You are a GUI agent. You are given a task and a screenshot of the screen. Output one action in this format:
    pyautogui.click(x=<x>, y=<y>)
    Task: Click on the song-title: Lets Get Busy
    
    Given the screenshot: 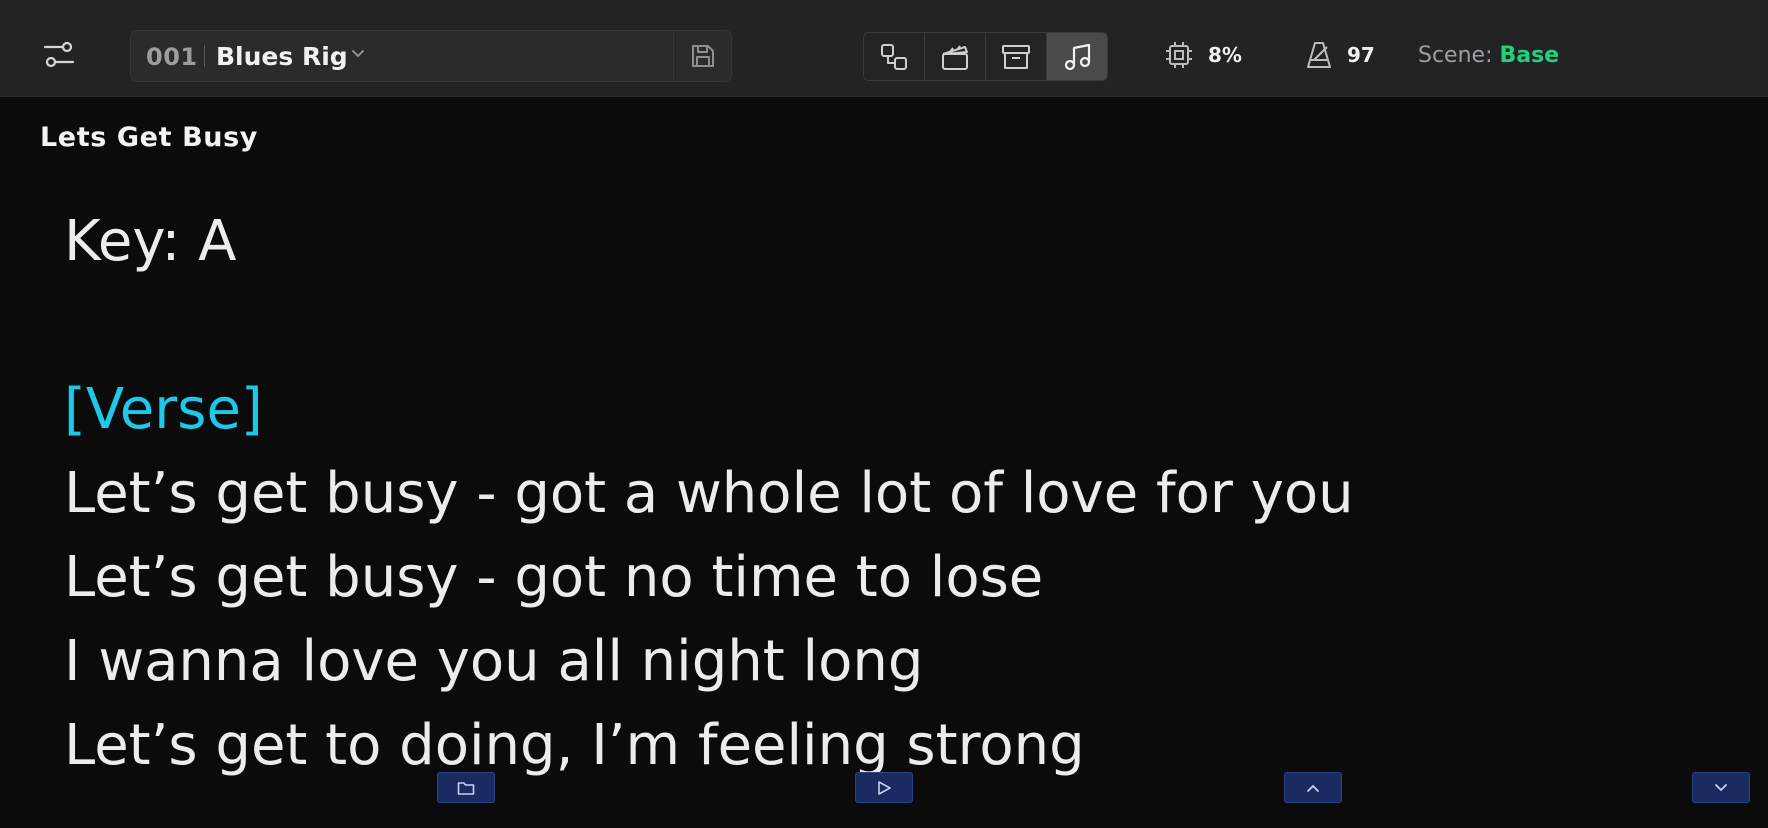 What is the action you would take?
    pyautogui.click(x=149, y=137)
    